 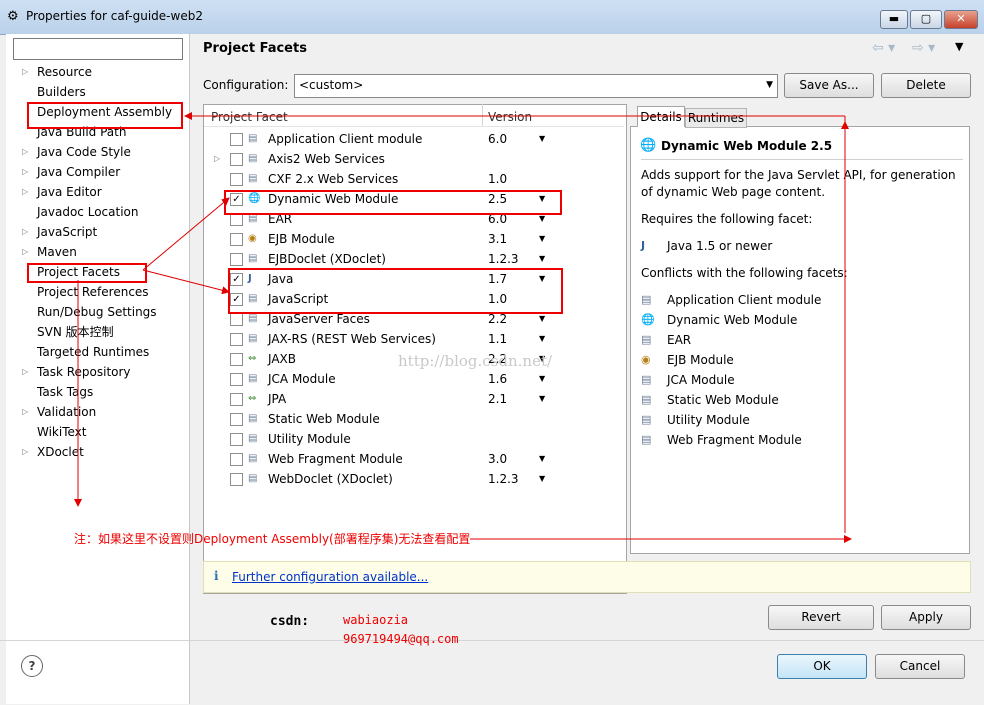 I want to click on csdn-user: wabiaozia, so click(x=376, y=620).